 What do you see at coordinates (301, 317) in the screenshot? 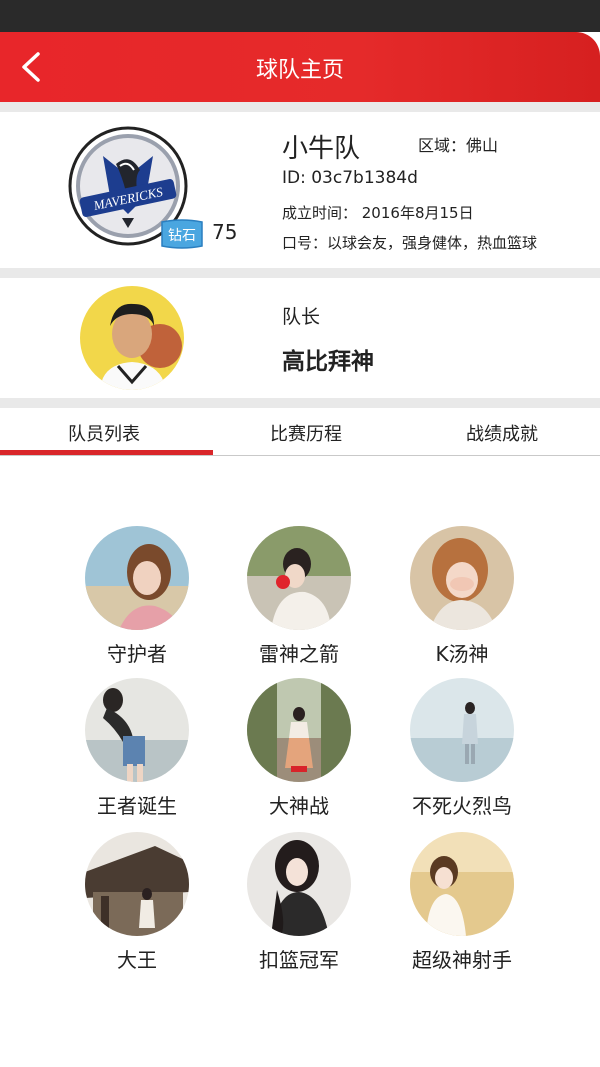
I see `captain-label: 队长` at bounding box center [301, 317].